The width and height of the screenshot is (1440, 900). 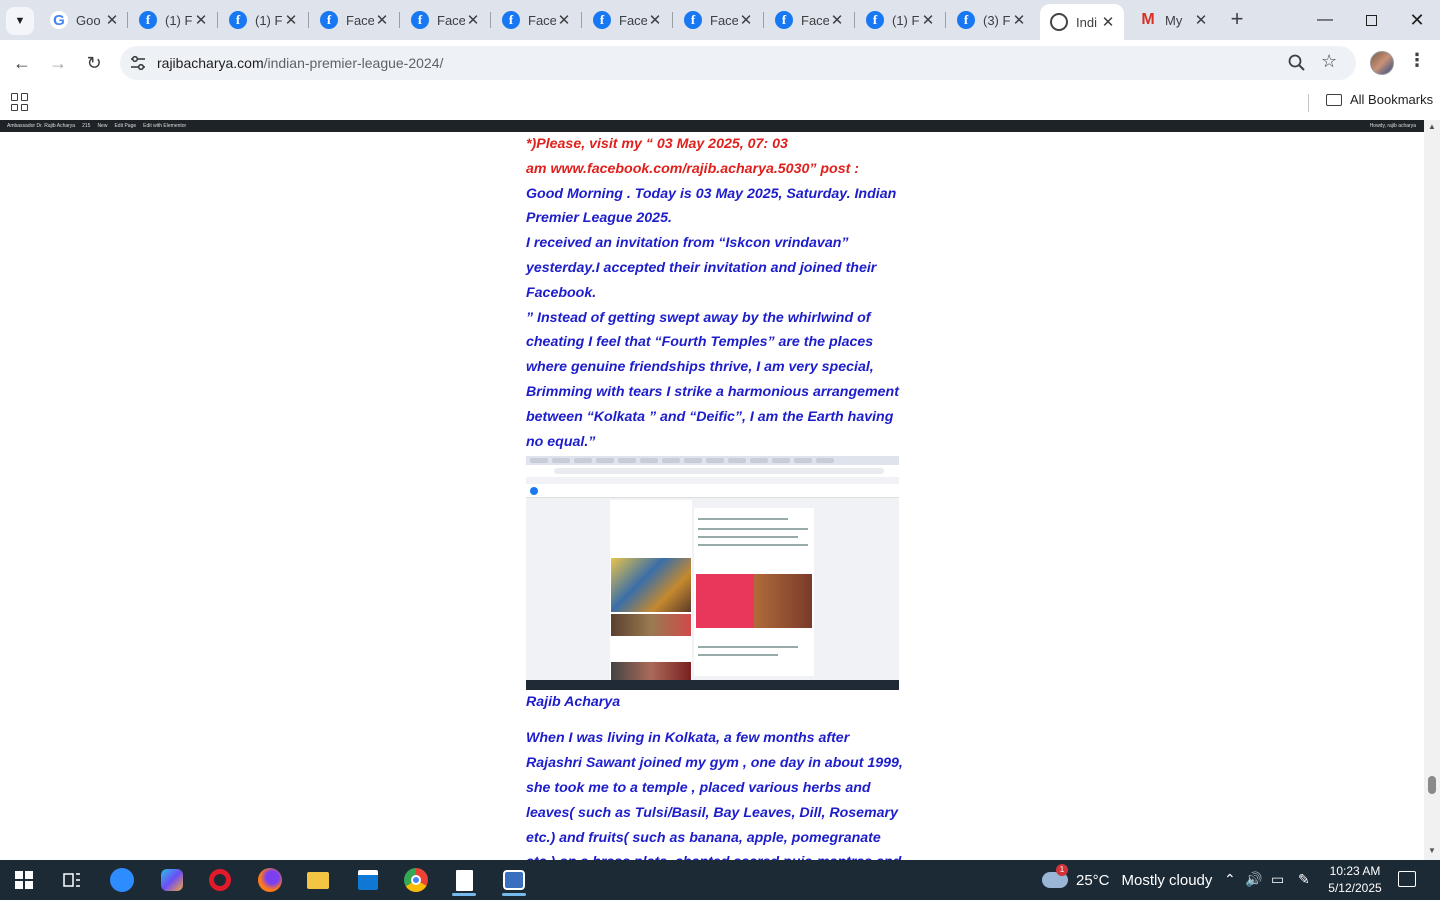 I want to click on bookmark-star-icon: ☆, so click(x=1329, y=61).